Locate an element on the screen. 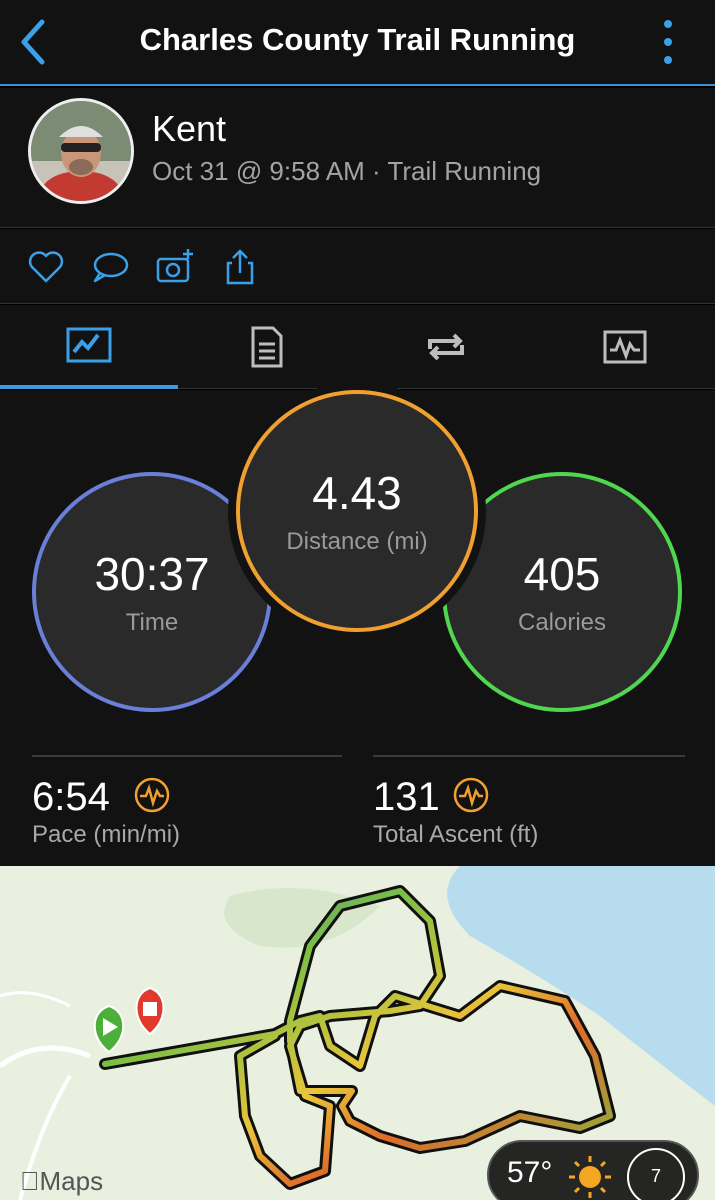 This screenshot has height=1200, width=715. action-bar is located at coordinates (357, 266).